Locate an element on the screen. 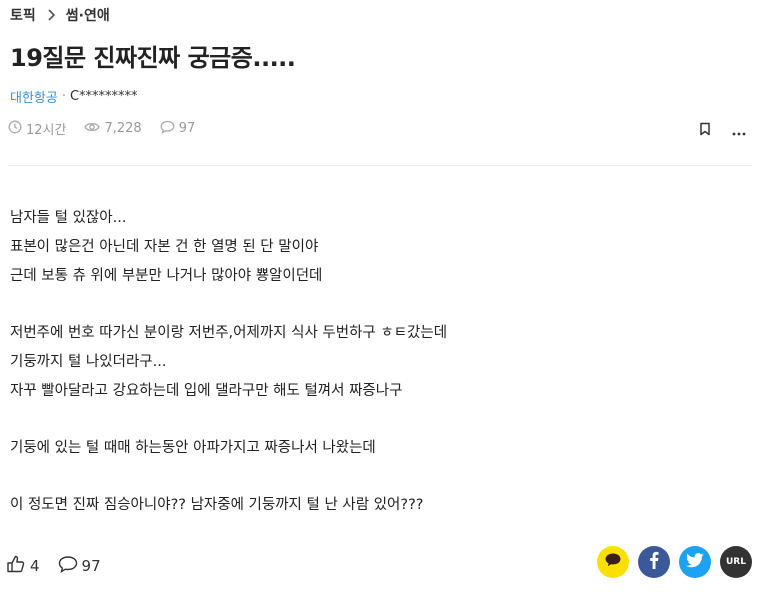 This screenshot has width=760, height=611. post-meta: 12시간 7,228 97 is located at coordinates (110, 128).